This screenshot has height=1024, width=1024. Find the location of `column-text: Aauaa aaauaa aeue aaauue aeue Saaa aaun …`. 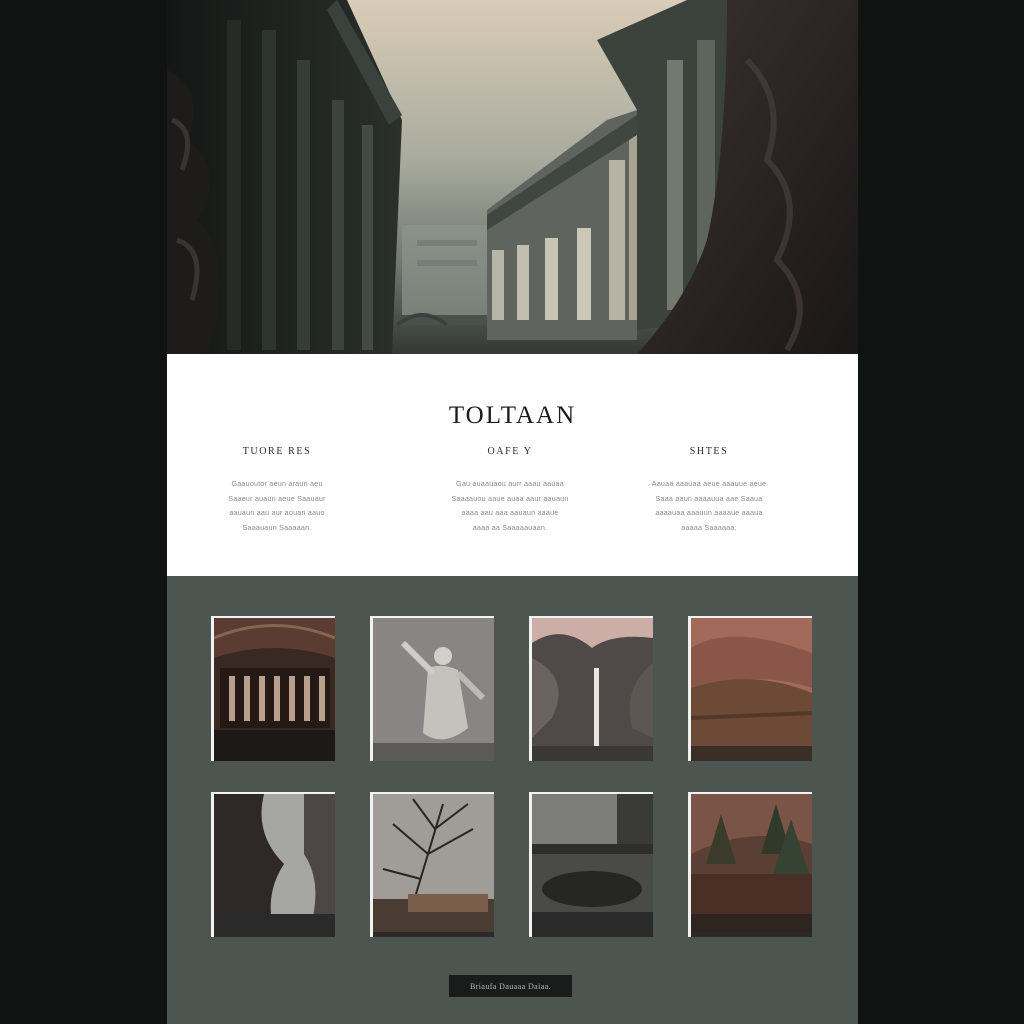

column-text: Aauaa aaauaa aeue aaauue aeue Saaa aaun … is located at coordinates (709, 506).